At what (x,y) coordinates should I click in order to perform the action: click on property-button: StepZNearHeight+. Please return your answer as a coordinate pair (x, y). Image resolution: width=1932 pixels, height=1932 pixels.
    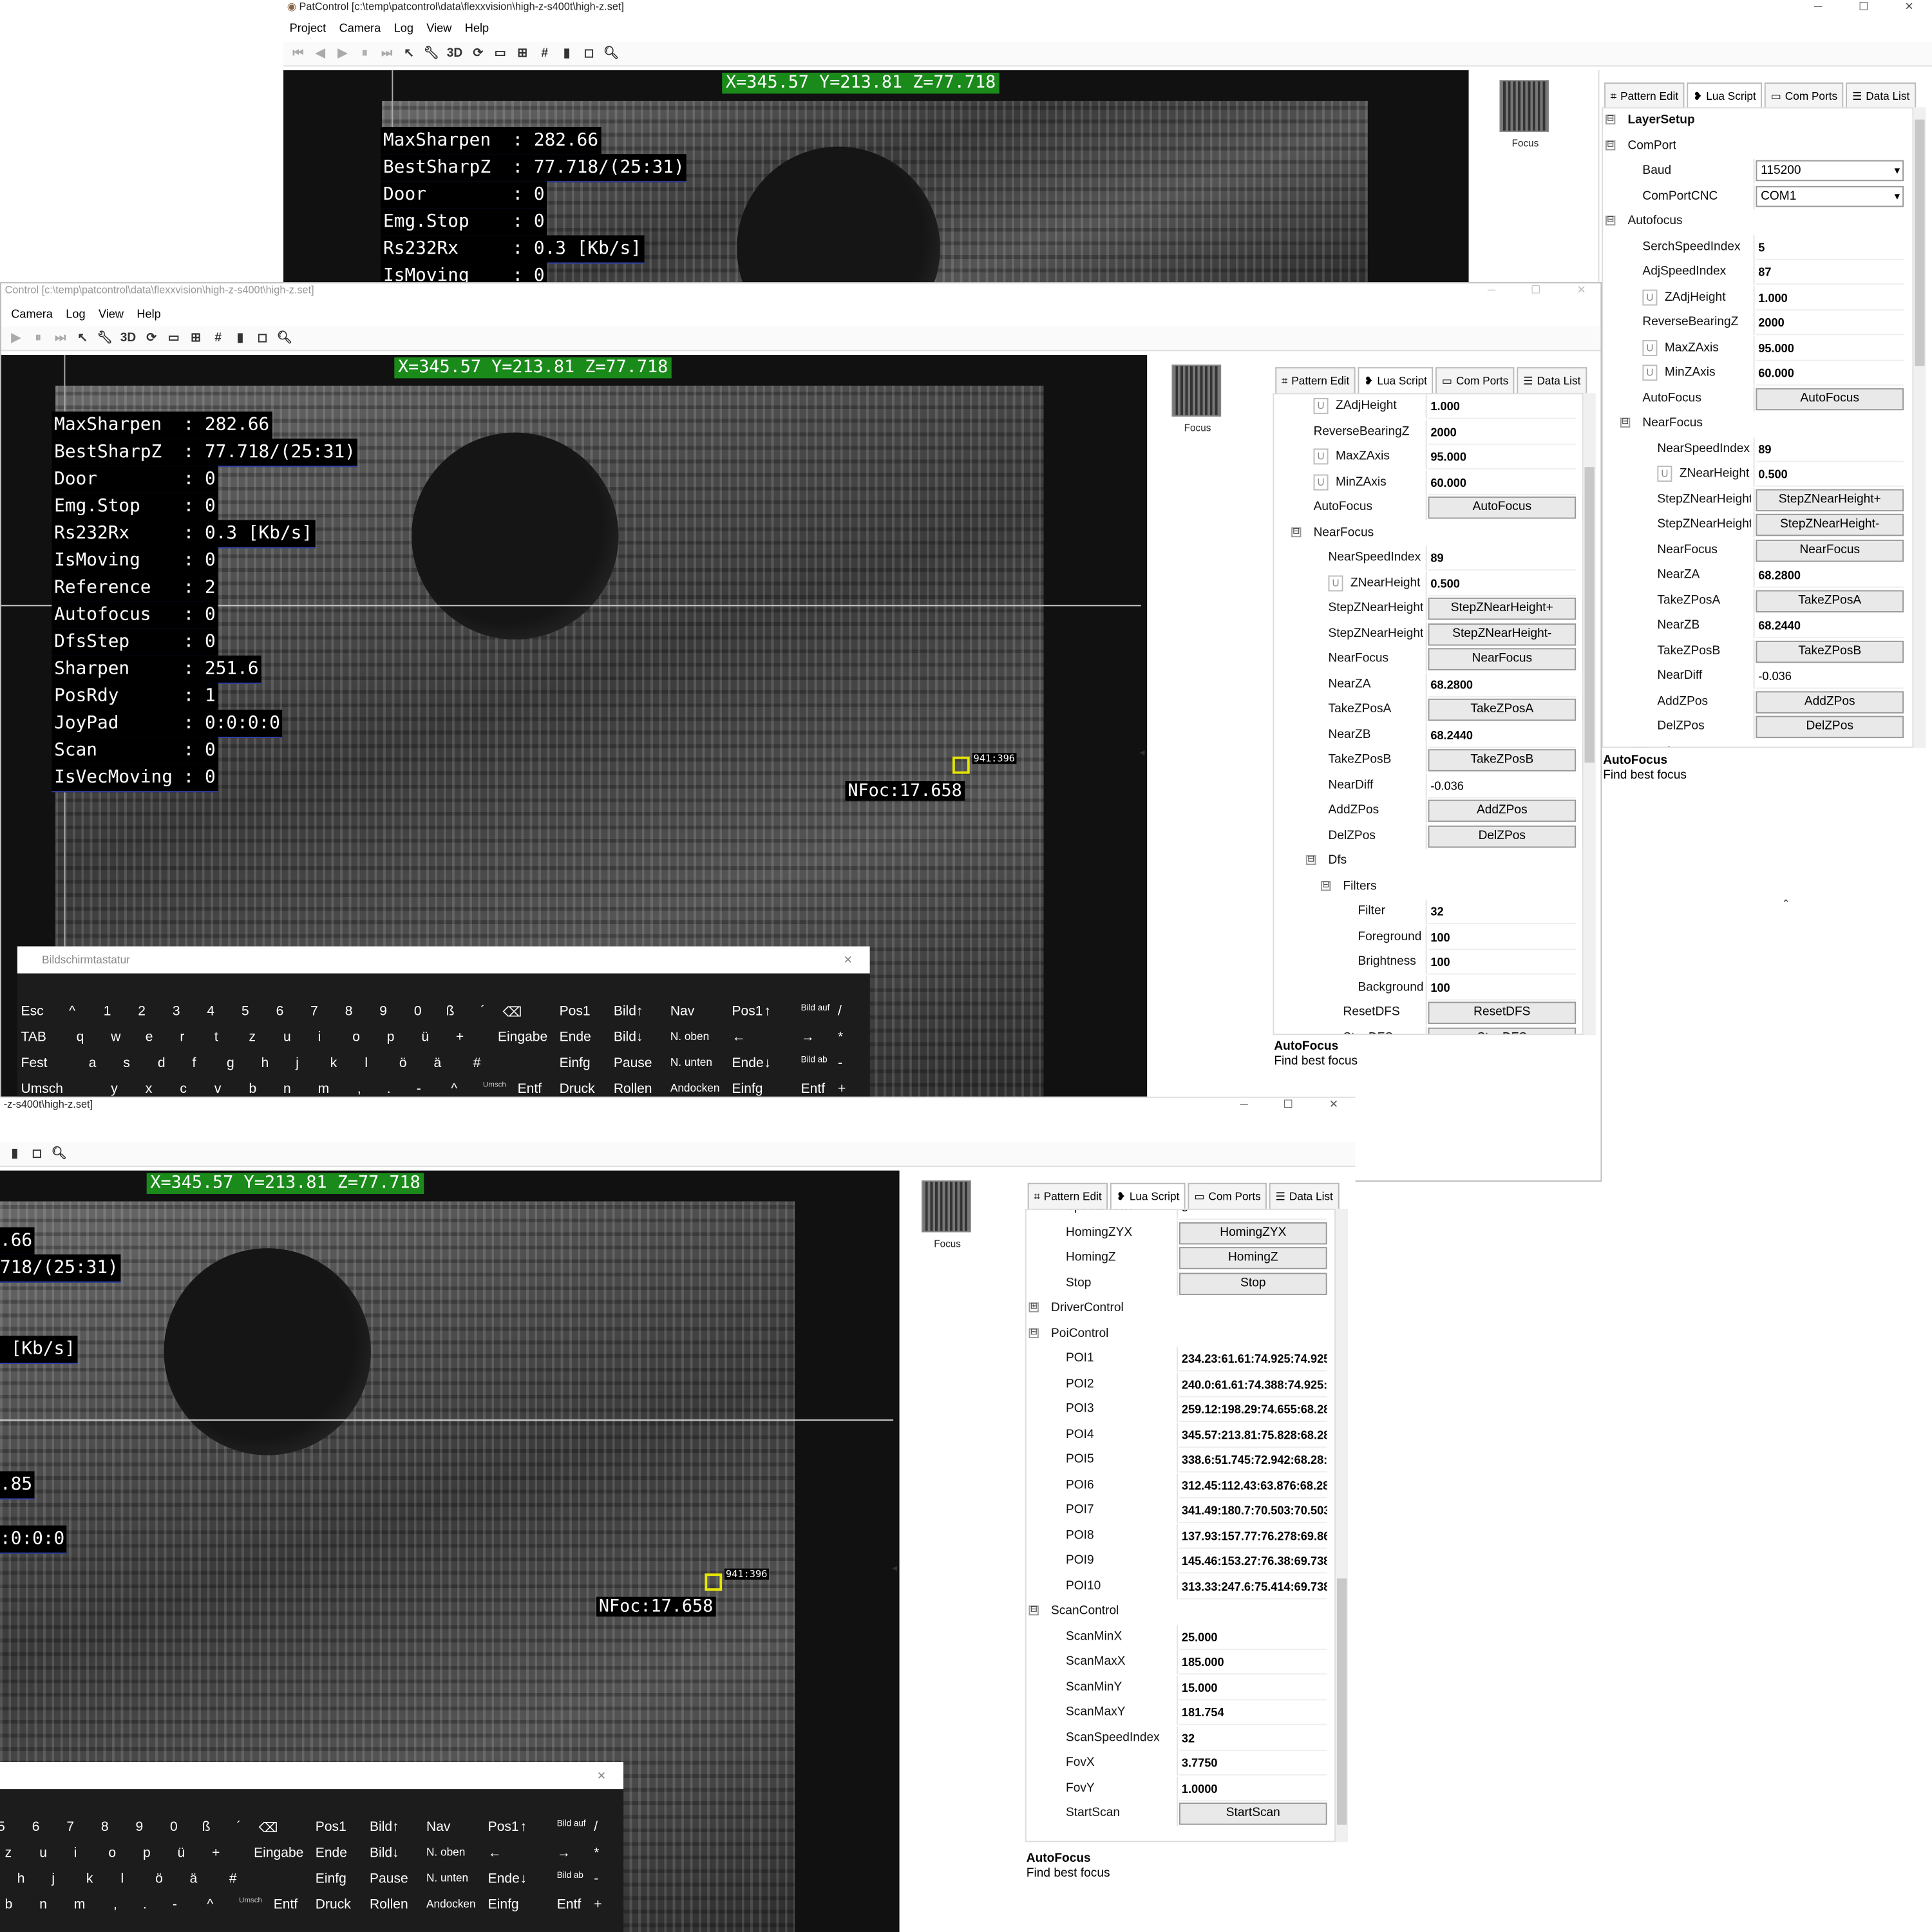
    Looking at the image, I should click on (1830, 499).